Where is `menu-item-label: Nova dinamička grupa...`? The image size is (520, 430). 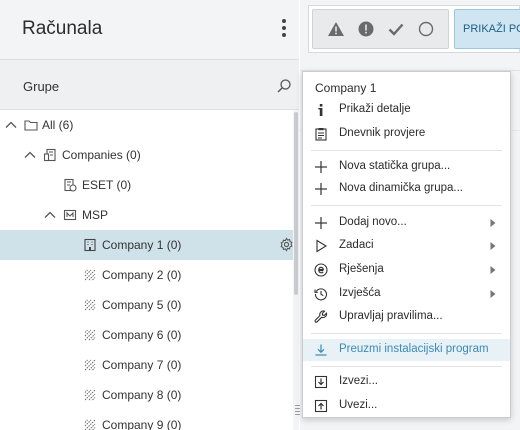
menu-item-label: Nova dinamička grupa... is located at coordinates (401, 188).